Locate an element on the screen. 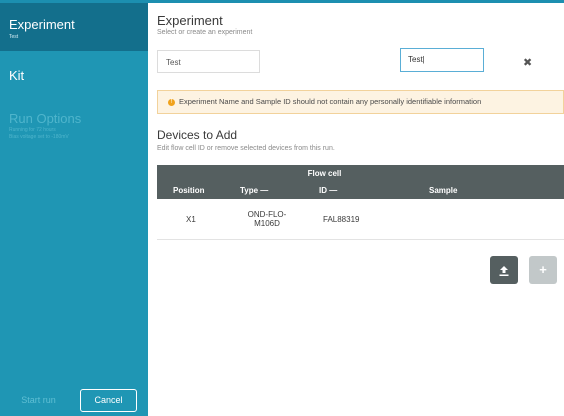 The width and height of the screenshot is (564, 416). table-header: Flow cell Position Type — ID — Sample is located at coordinates (360, 182).